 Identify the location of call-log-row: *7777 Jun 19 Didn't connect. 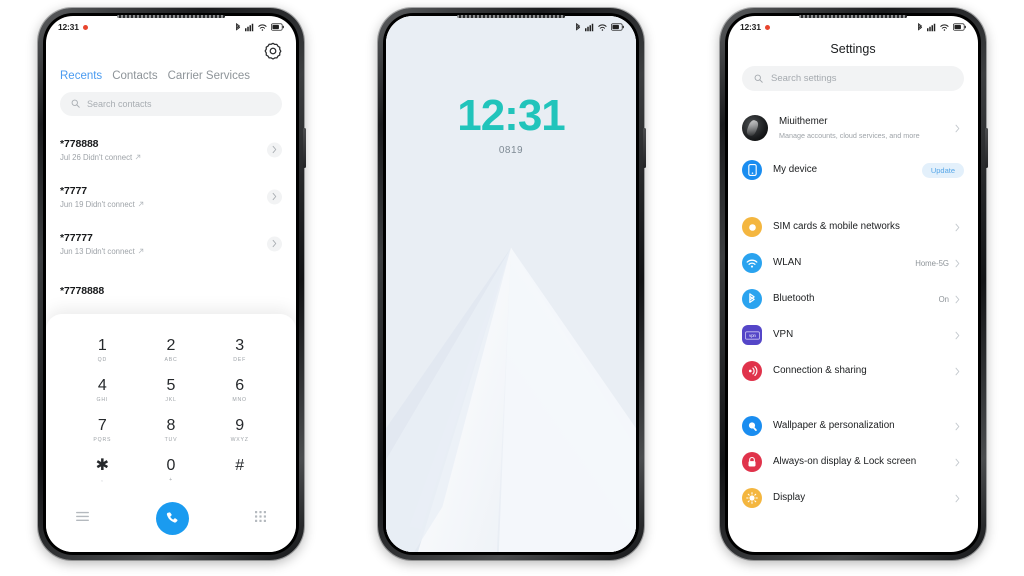
(171, 196).